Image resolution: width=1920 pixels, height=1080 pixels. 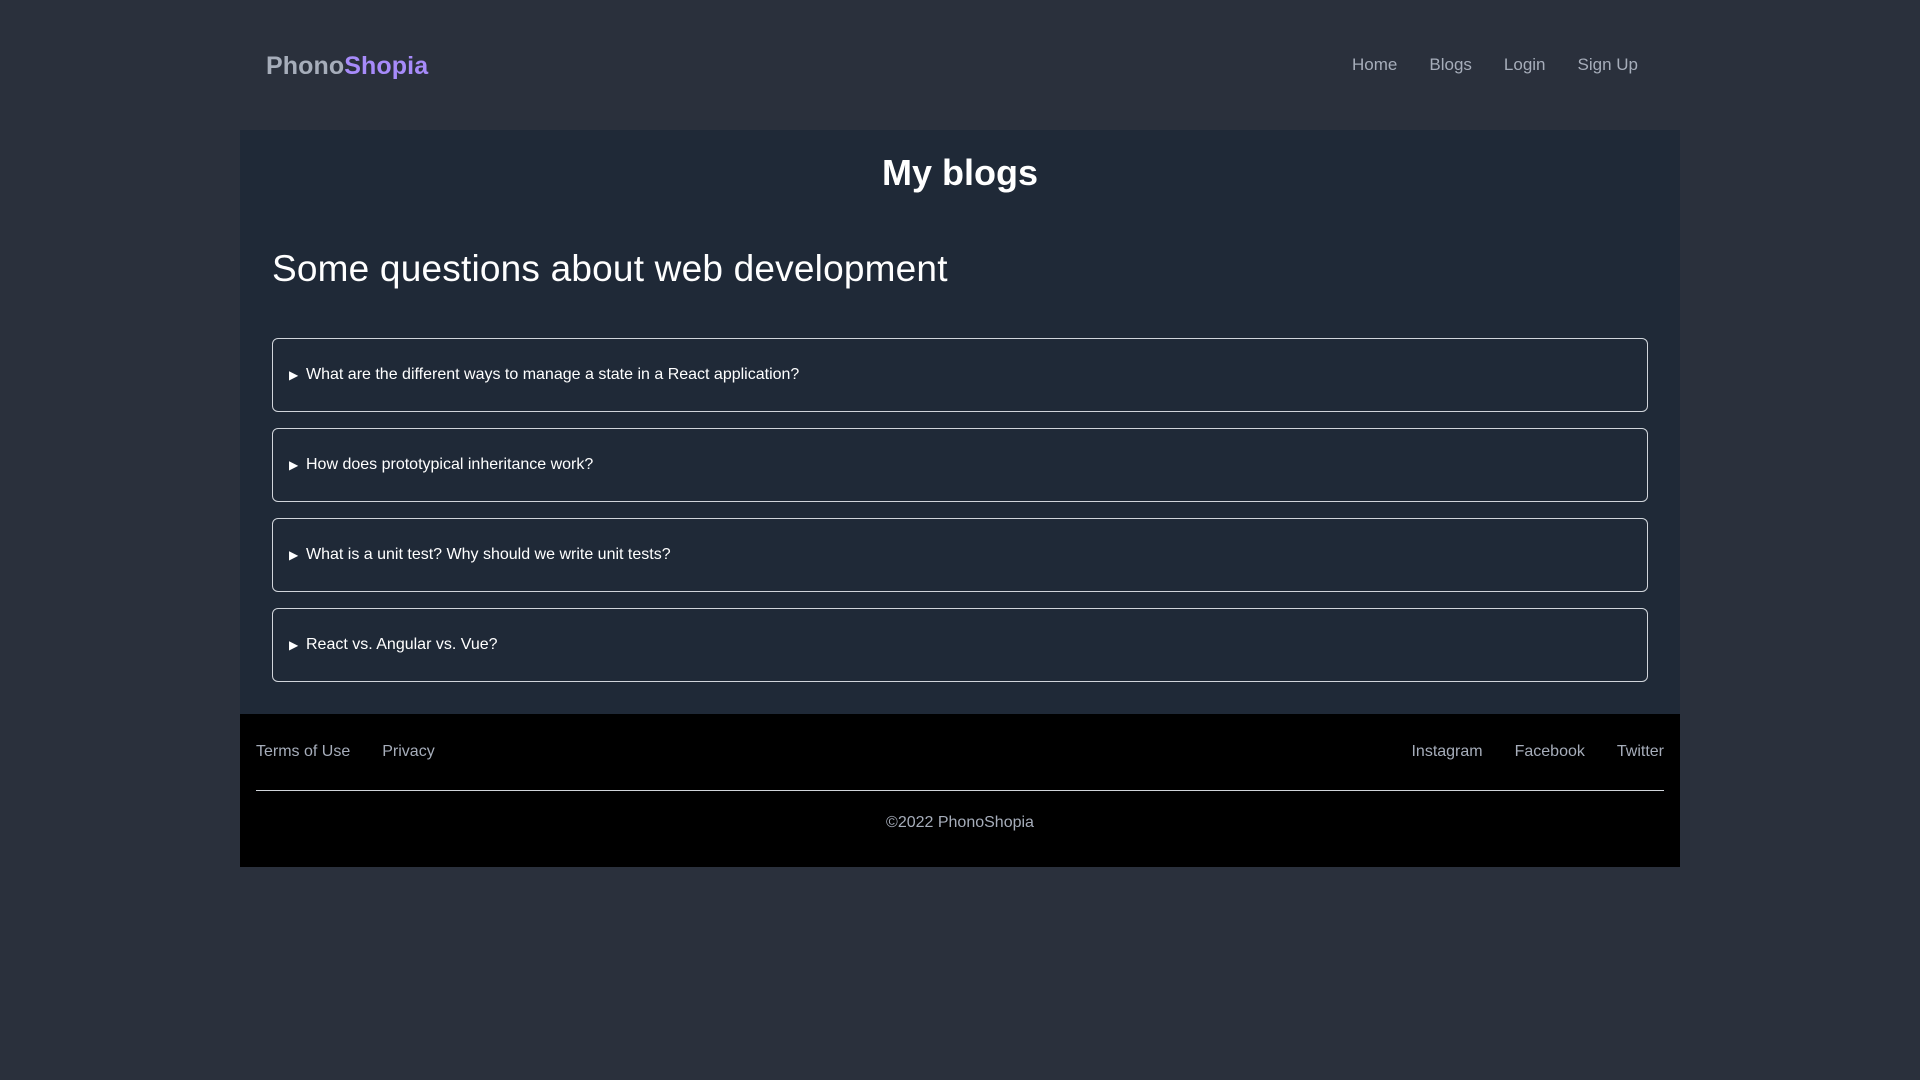 I want to click on footer-divider, so click(x=960, y=790).